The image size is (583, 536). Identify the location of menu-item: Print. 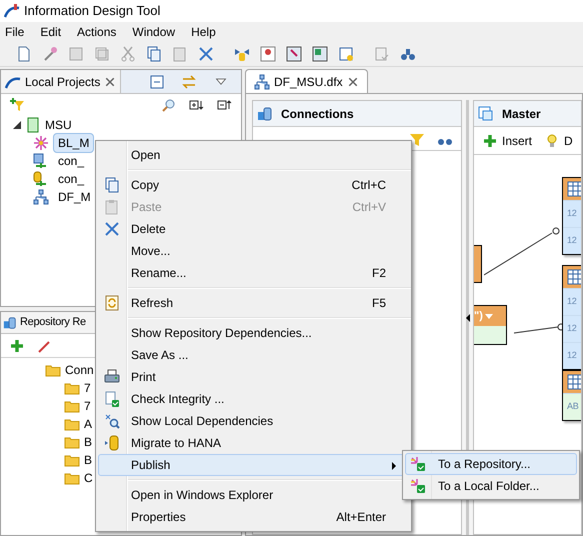
(253, 377).